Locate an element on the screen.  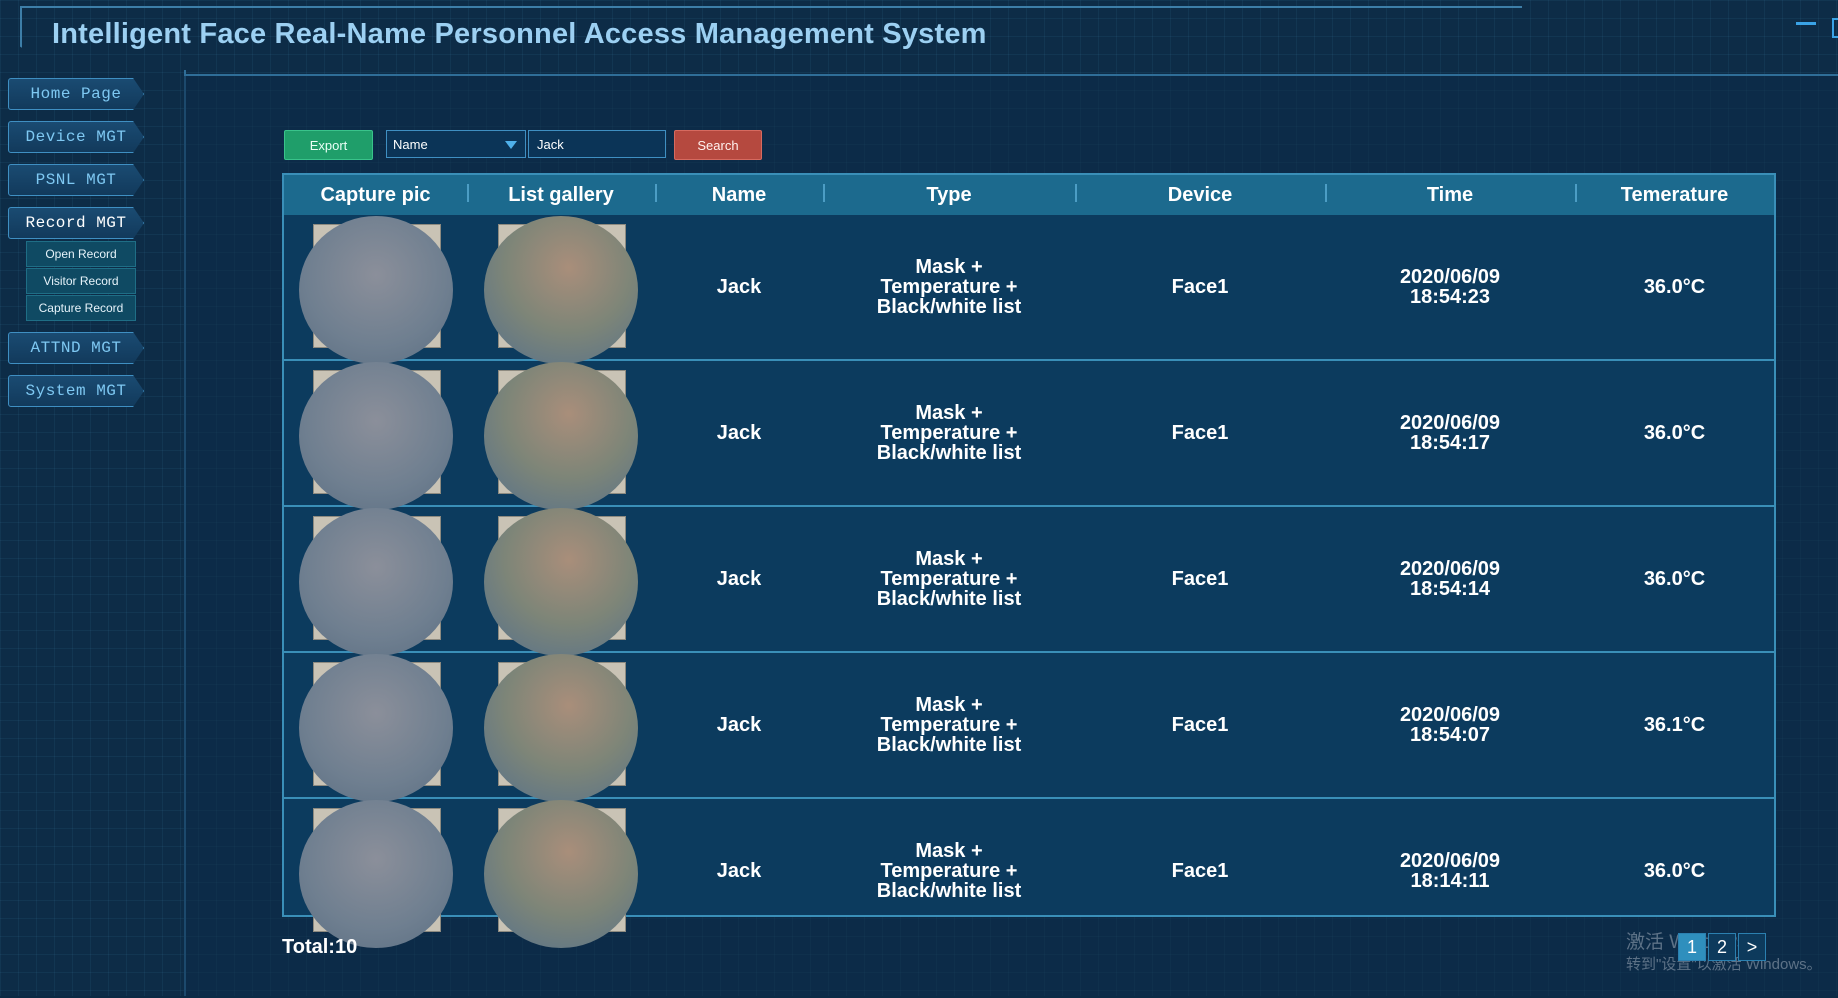
time-clock: 18:54:14 is located at coordinates (1450, 589).